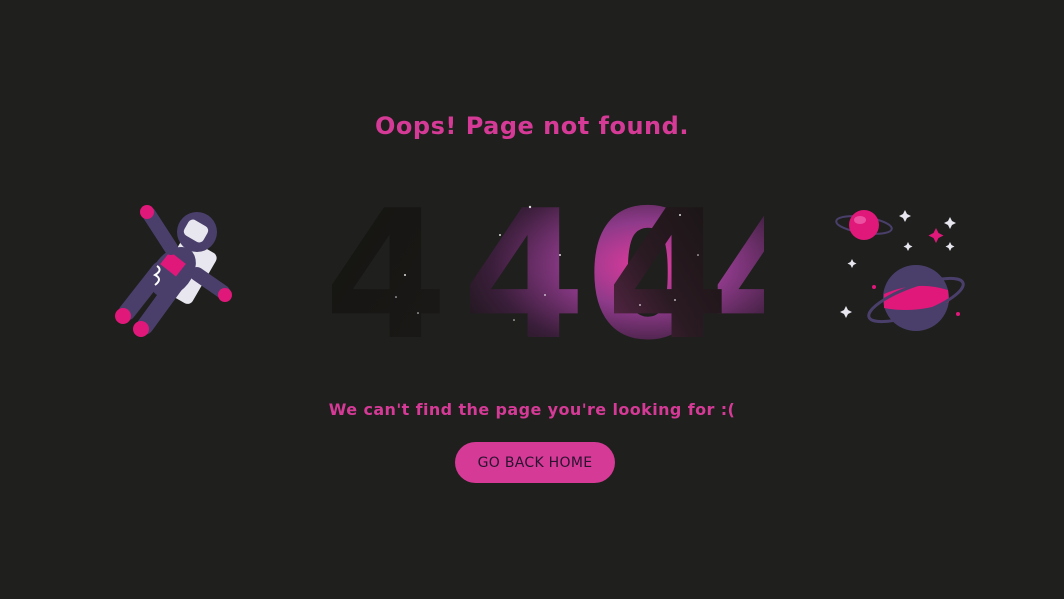  I want to click on go-back-home-button: GO BACK HOME, so click(535, 462).